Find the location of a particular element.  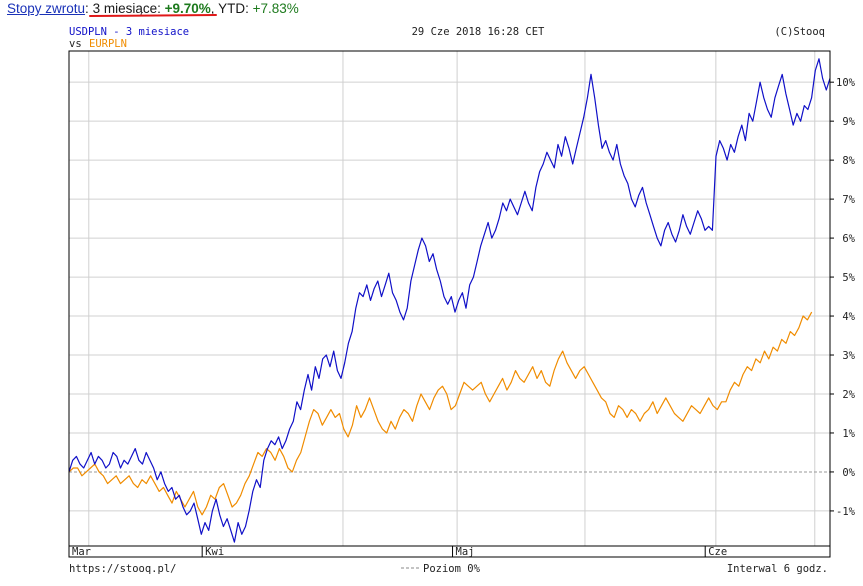

y-tick-label: 2% is located at coordinates (848, 395).